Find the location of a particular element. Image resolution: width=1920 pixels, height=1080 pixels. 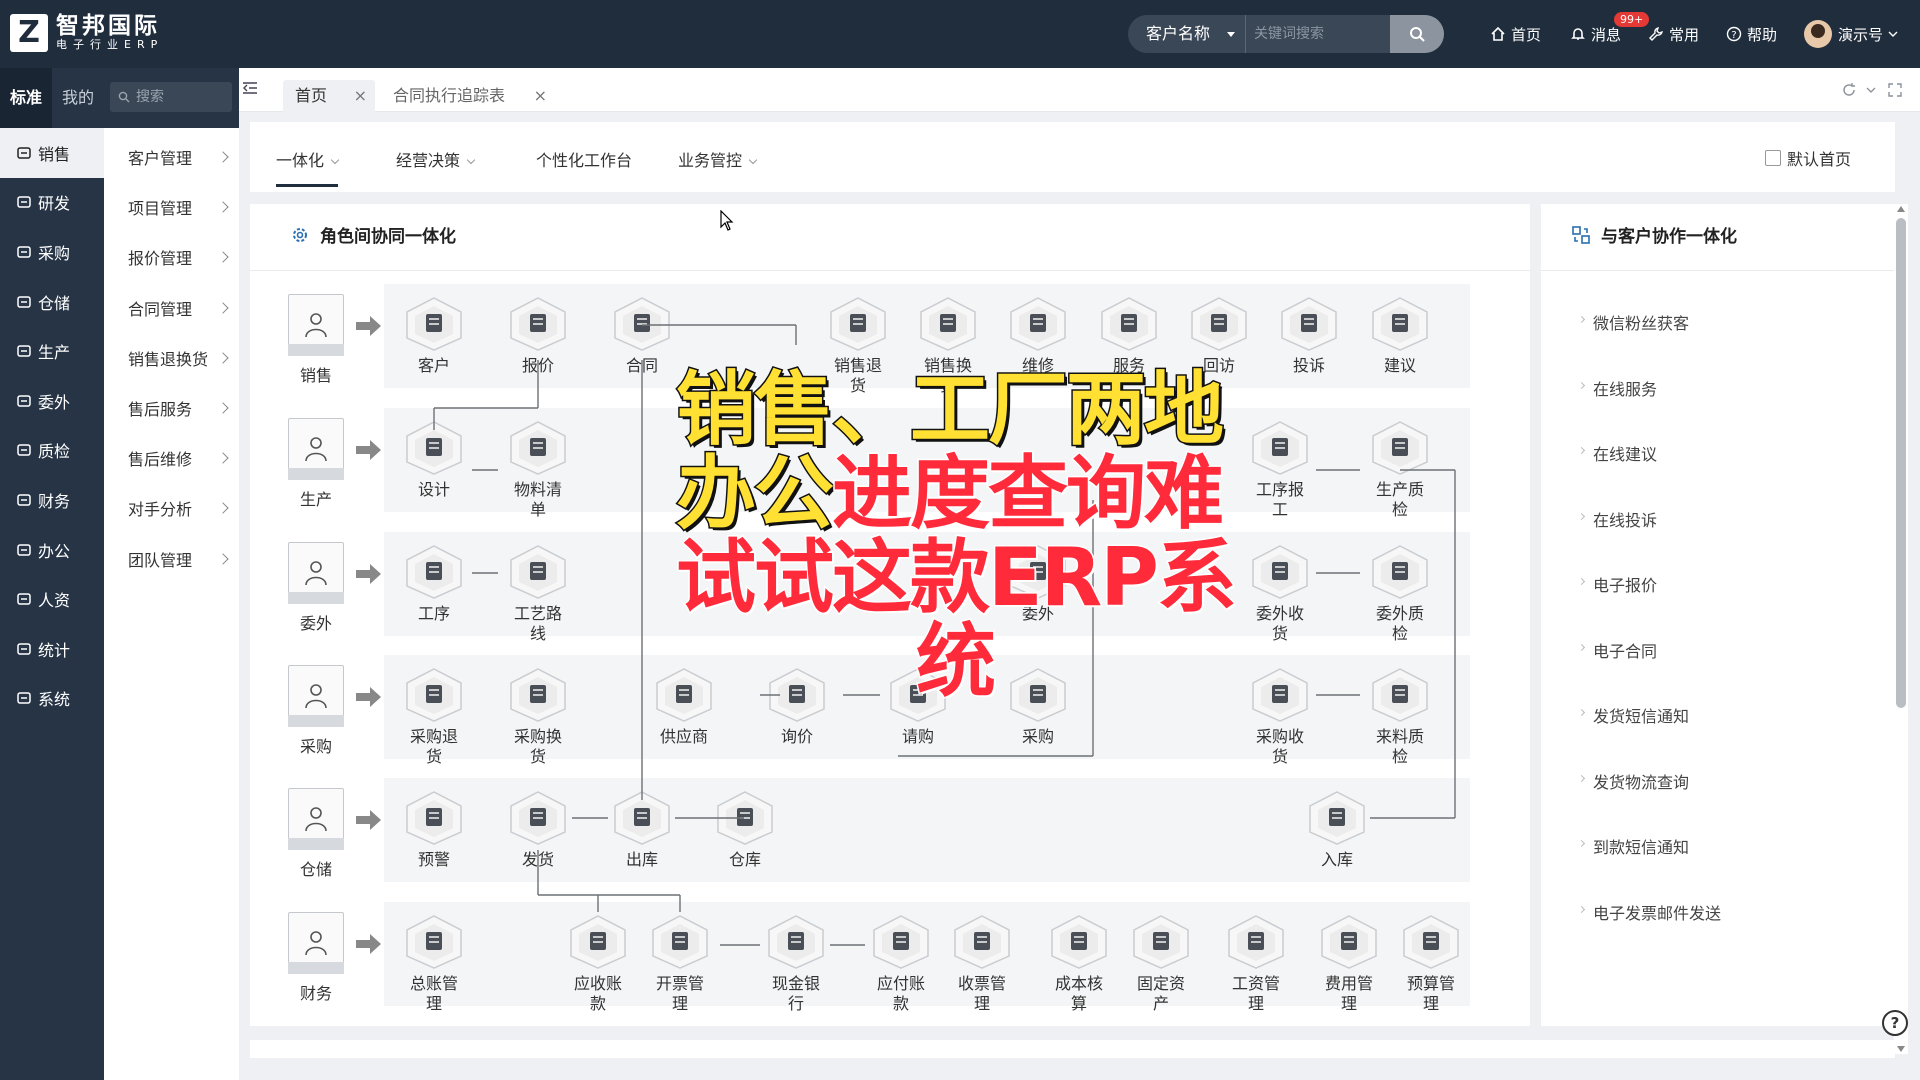

flow-node-outsource-1: 工艺路线 is located at coordinates (538, 594).